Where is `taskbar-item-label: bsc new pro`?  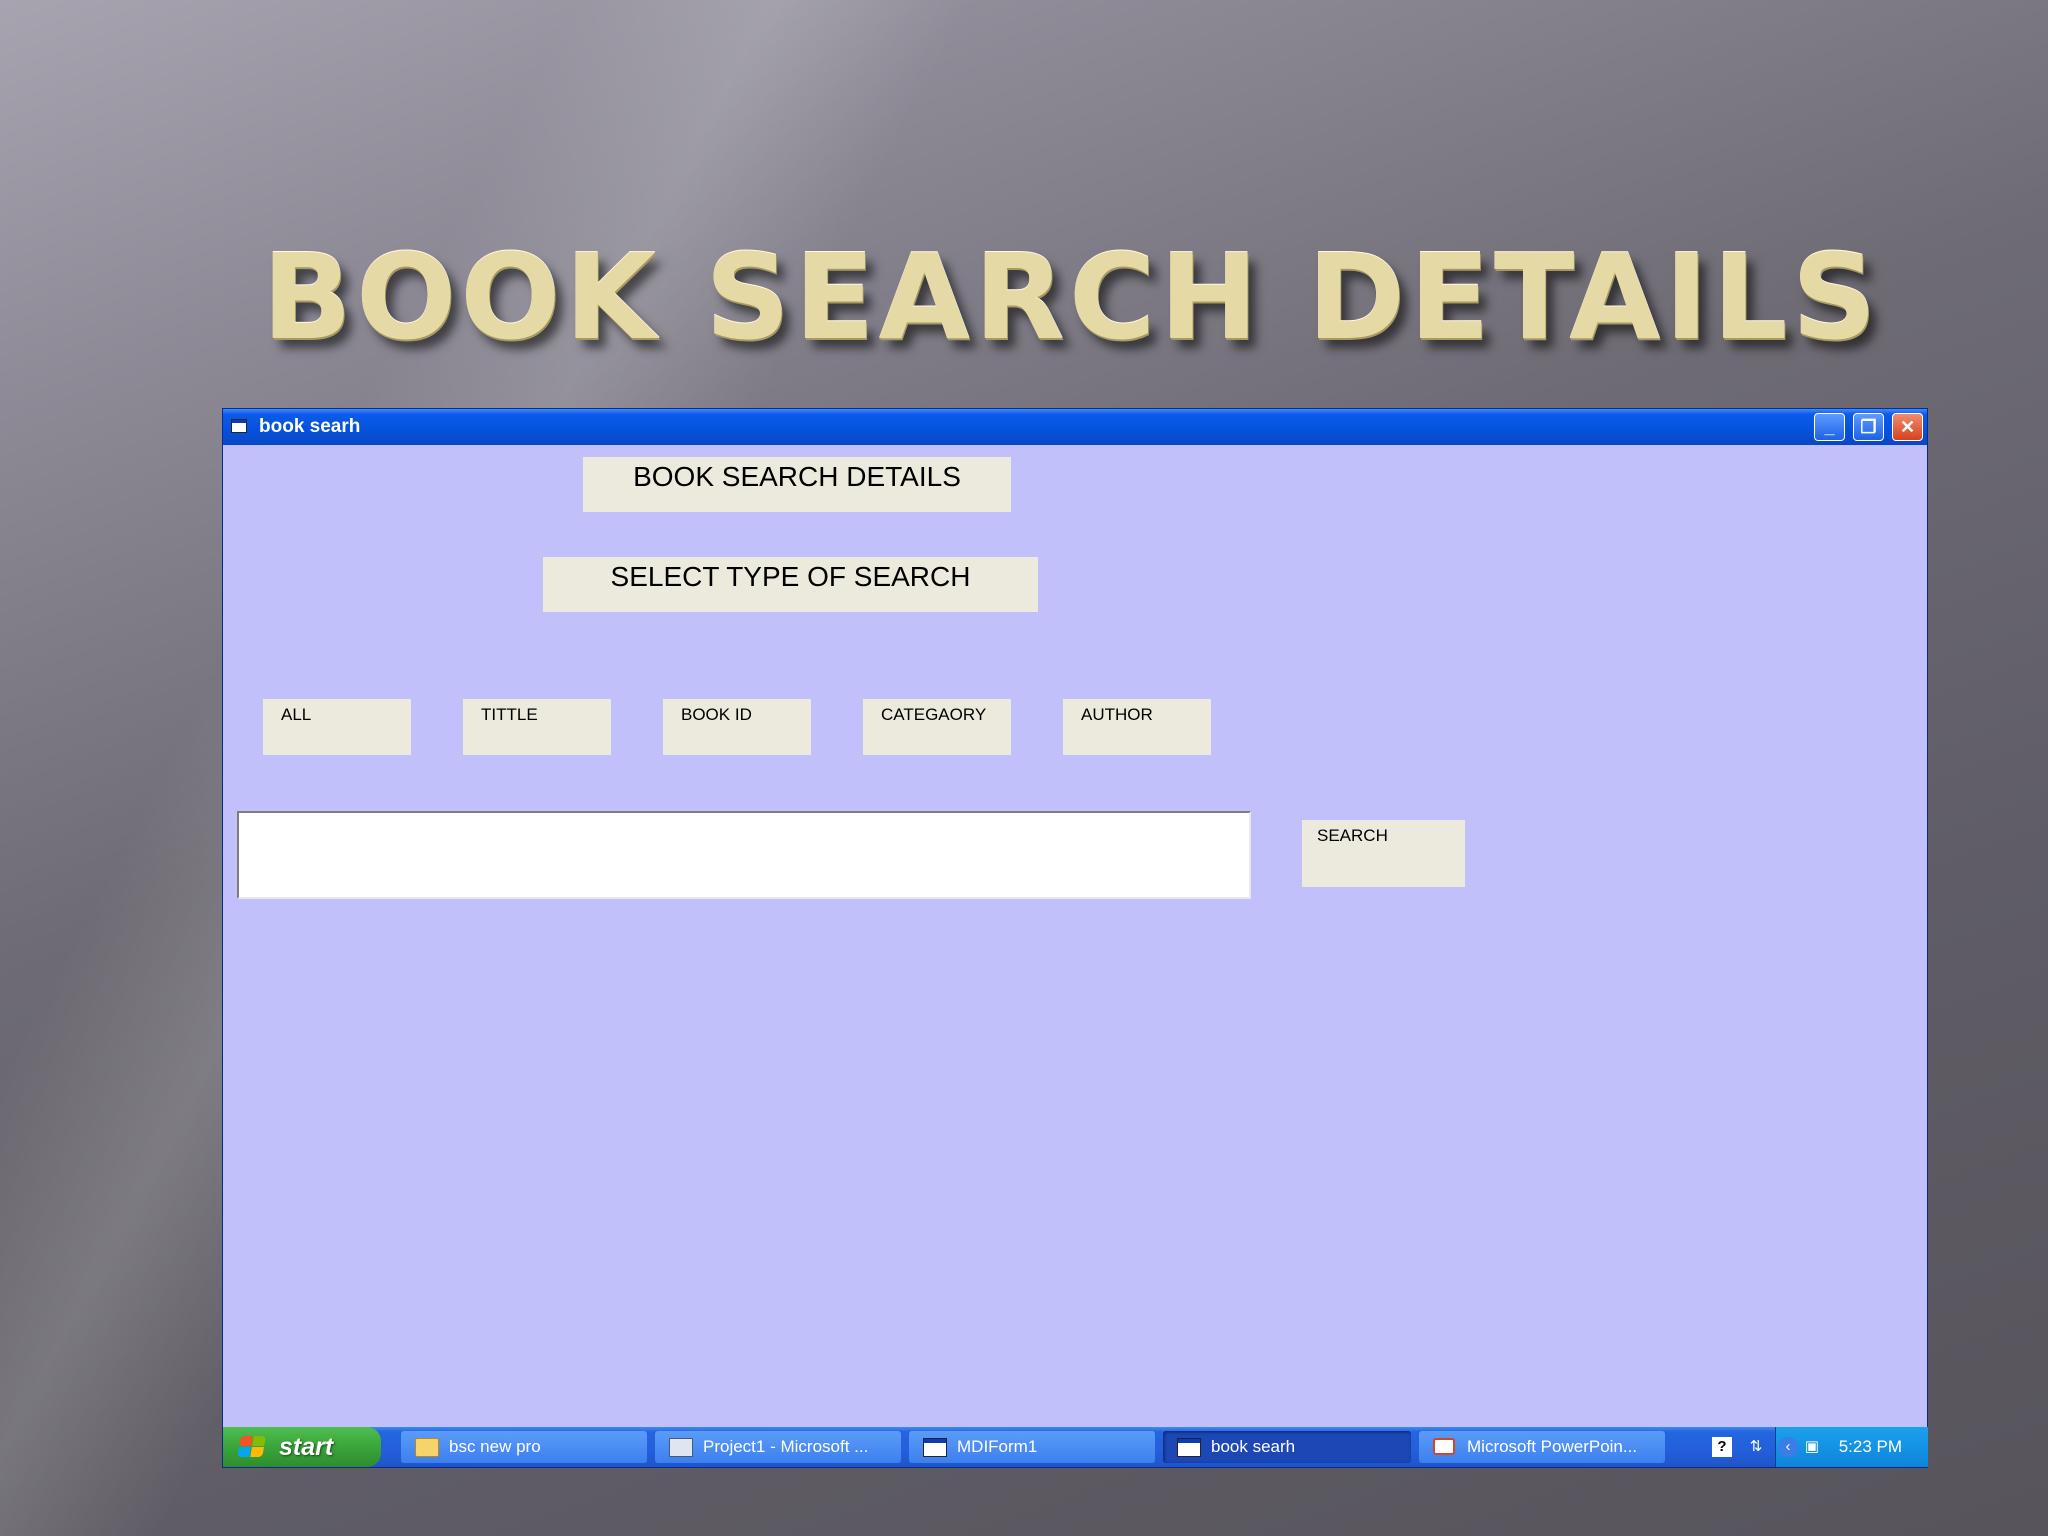 taskbar-item-label: bsc new pro is located at coordinates (495, 1446).